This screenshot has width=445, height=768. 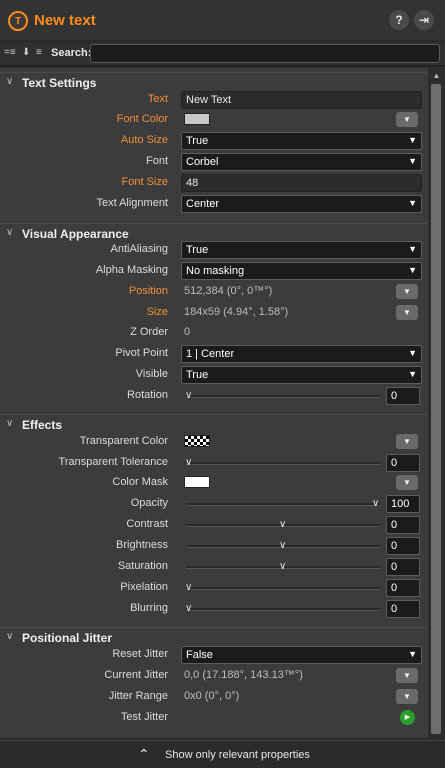 I want to click on rotation-slider: ∨, so click(x=282, y=395).